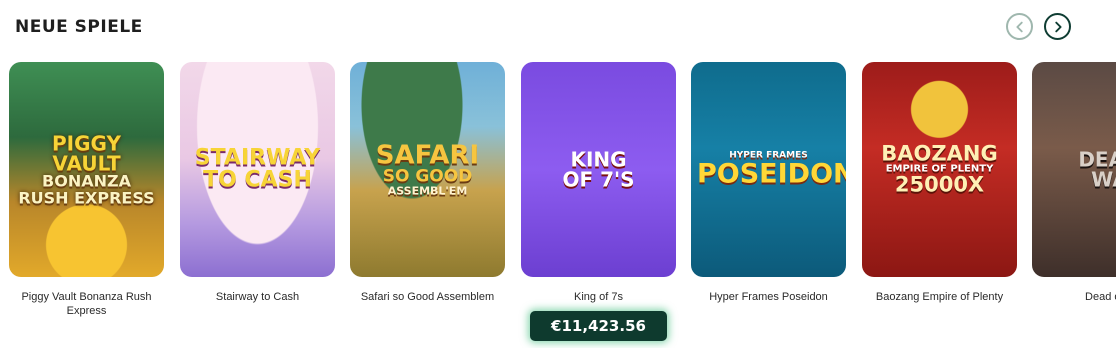 The image size is (1116, 348). What do you see at coordinates (427, 297) in the screenshot?
I see `game-title: Safari so Good Assemblem` at bounding box center [427, 297].